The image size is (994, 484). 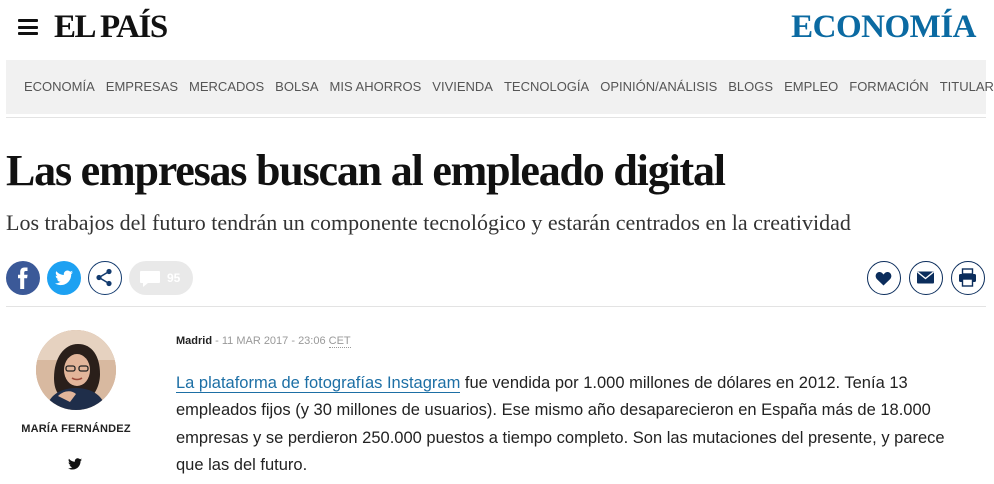 I want to click on hamburger-icon, so click(x=28, y=27).